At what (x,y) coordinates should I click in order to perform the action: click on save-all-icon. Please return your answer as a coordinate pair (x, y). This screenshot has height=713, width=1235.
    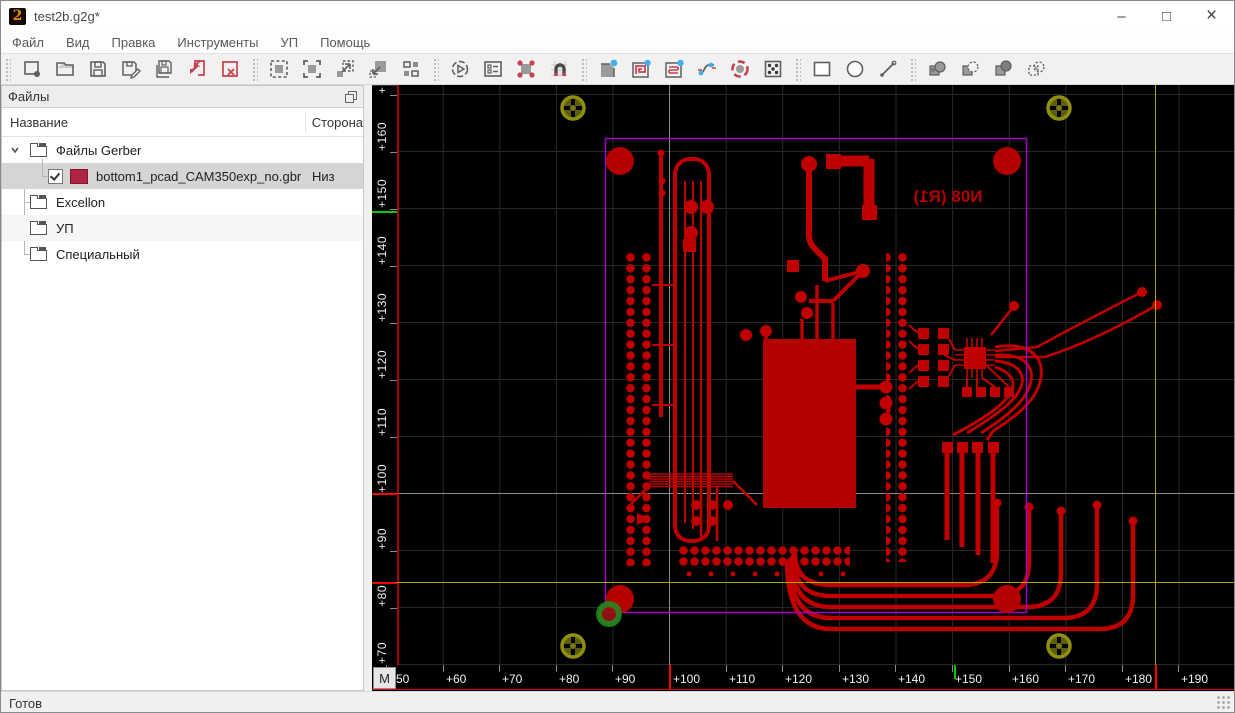
    Looking at the image, I should click on (164, 69).